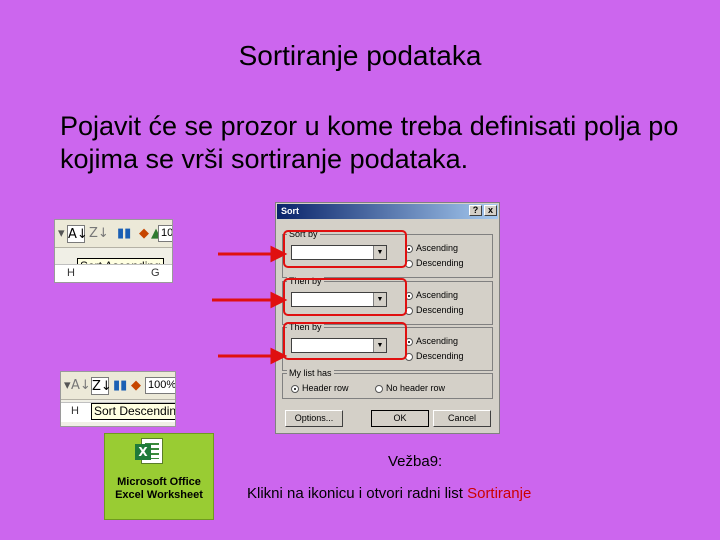 The image size is (720, 540). I want to click on exercise-heading: Vežba9:, so click(415, 461).